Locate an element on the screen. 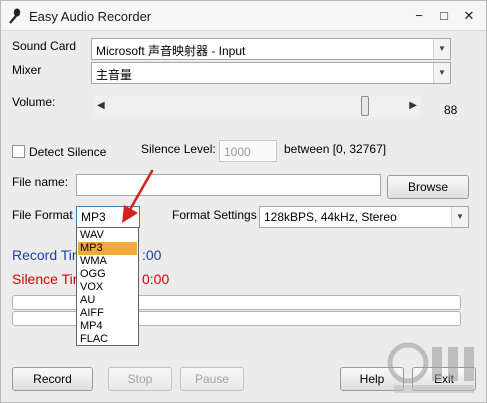 This screenshot has width=487, height=403. volume-slider: ◀ ▶ is located at coordinates (257, 106).